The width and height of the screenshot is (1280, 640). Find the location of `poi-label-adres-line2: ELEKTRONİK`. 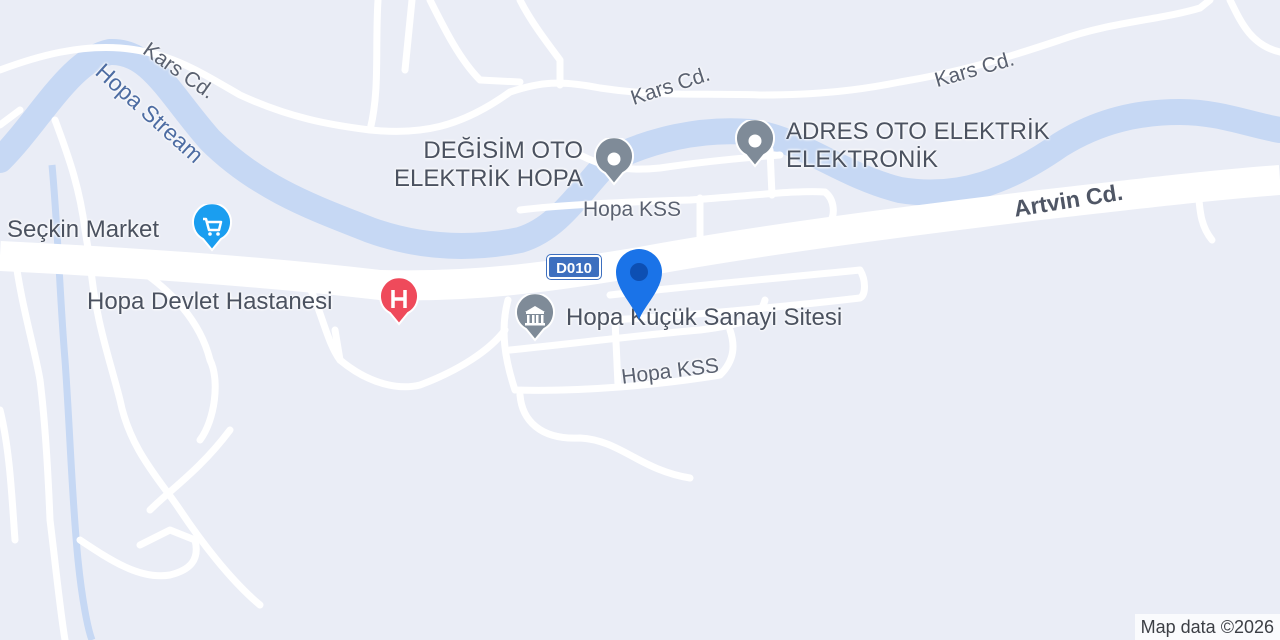

poi-label-adres-line2: ELEKTRONİK is located at coordinates (862, 159).